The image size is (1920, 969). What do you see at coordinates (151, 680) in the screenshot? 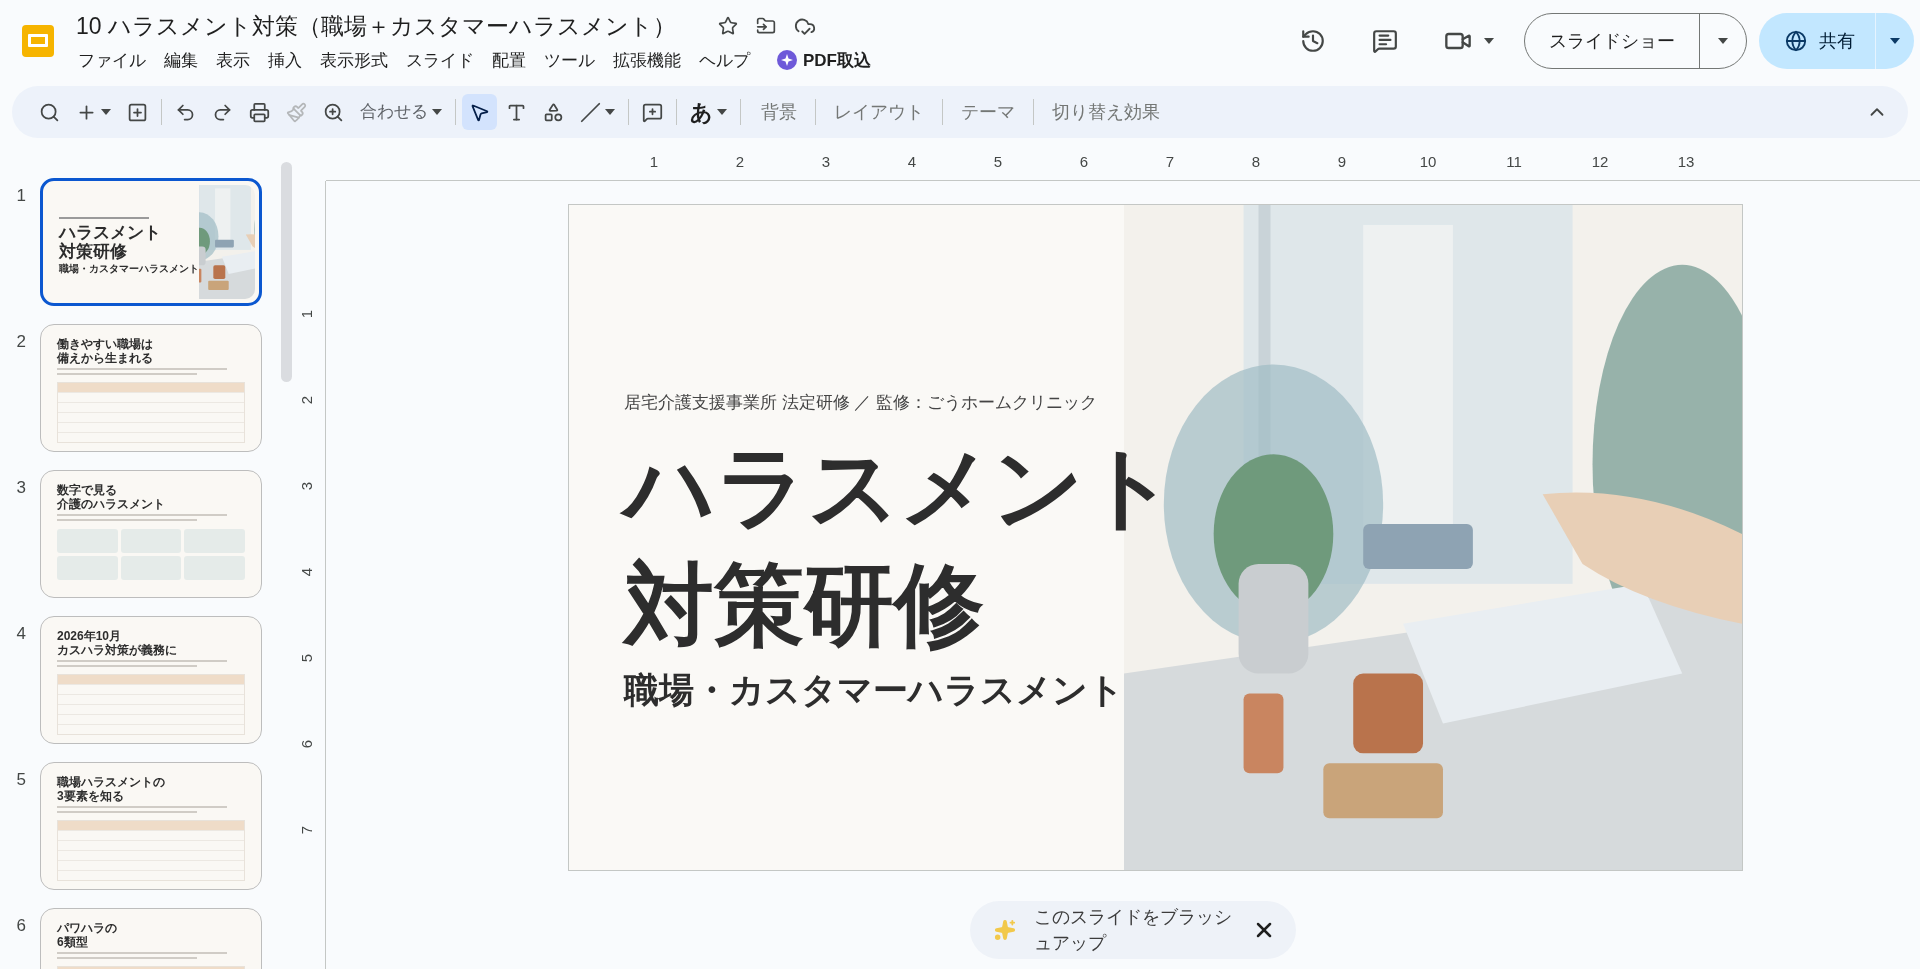
I see `slide-thumbnail: 2026年10月 カスハラ対策が義務に` at bounding box center [151, 680].